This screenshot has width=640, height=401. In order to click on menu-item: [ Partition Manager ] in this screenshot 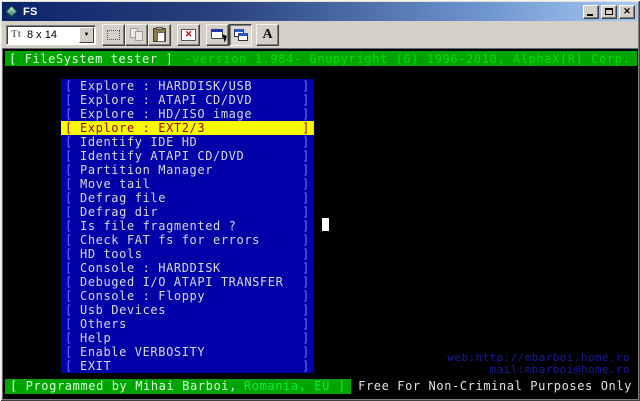, I will do `click(187, 170)`.